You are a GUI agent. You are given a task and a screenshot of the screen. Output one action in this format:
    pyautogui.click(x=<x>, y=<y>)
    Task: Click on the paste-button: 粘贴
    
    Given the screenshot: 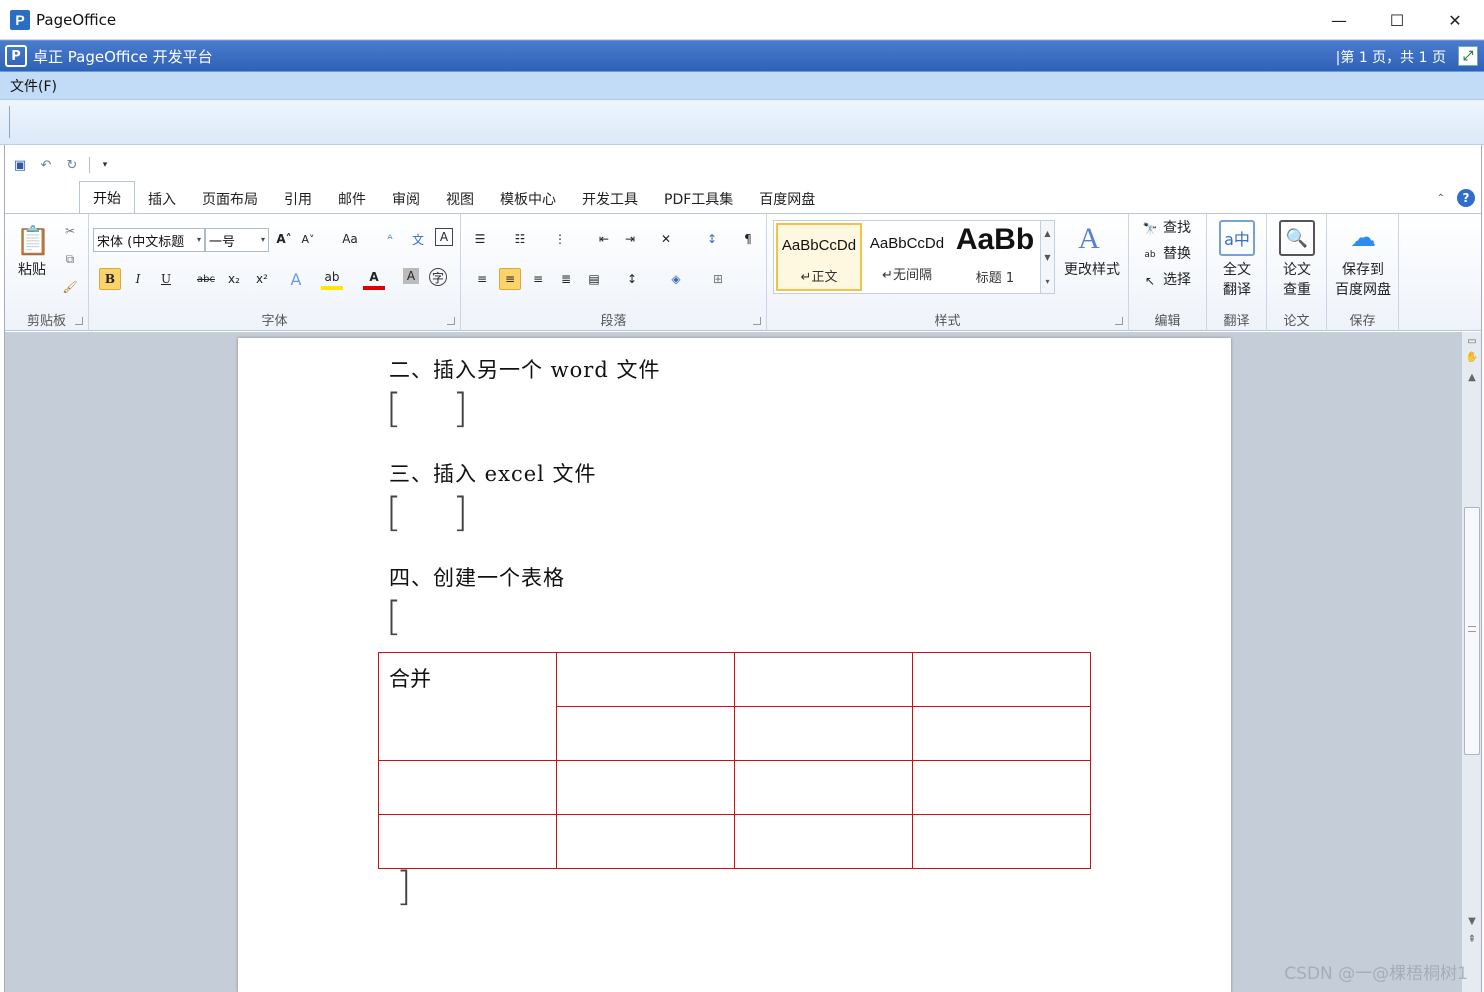 What is the action you would take?
    pyautogui.click(x=32, y=270)
    